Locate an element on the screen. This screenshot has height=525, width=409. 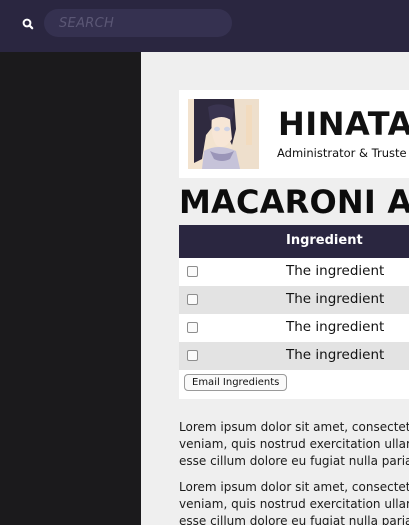
search-input is located at coordinates (138, 23).